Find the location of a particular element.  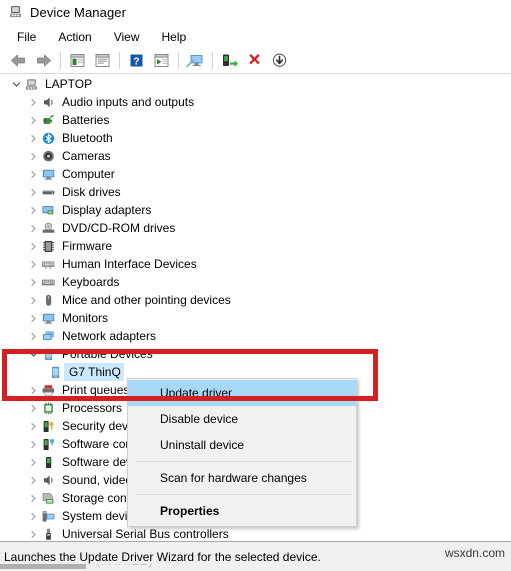

tree-item-disk-drives: Disk drives is located at coordinates (255, 192).